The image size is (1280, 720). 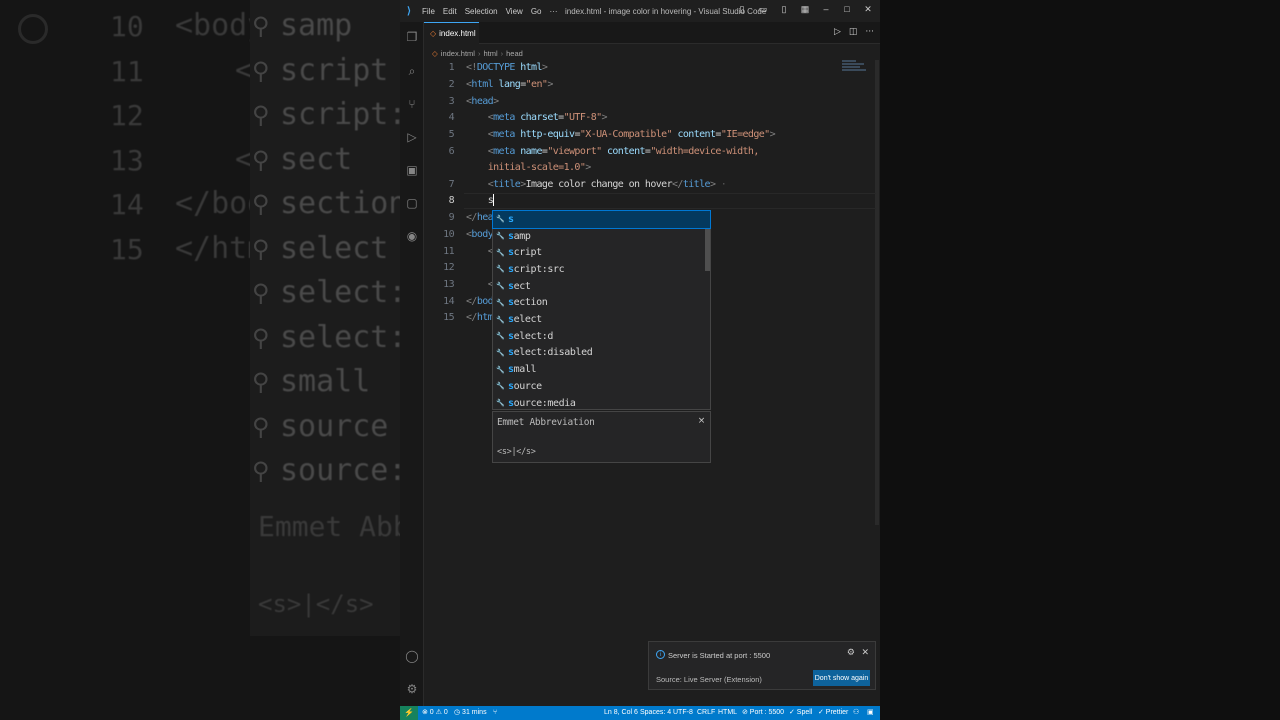 I want to click on suggest-item: 🔧 select:d, so click(x=601, y=336).